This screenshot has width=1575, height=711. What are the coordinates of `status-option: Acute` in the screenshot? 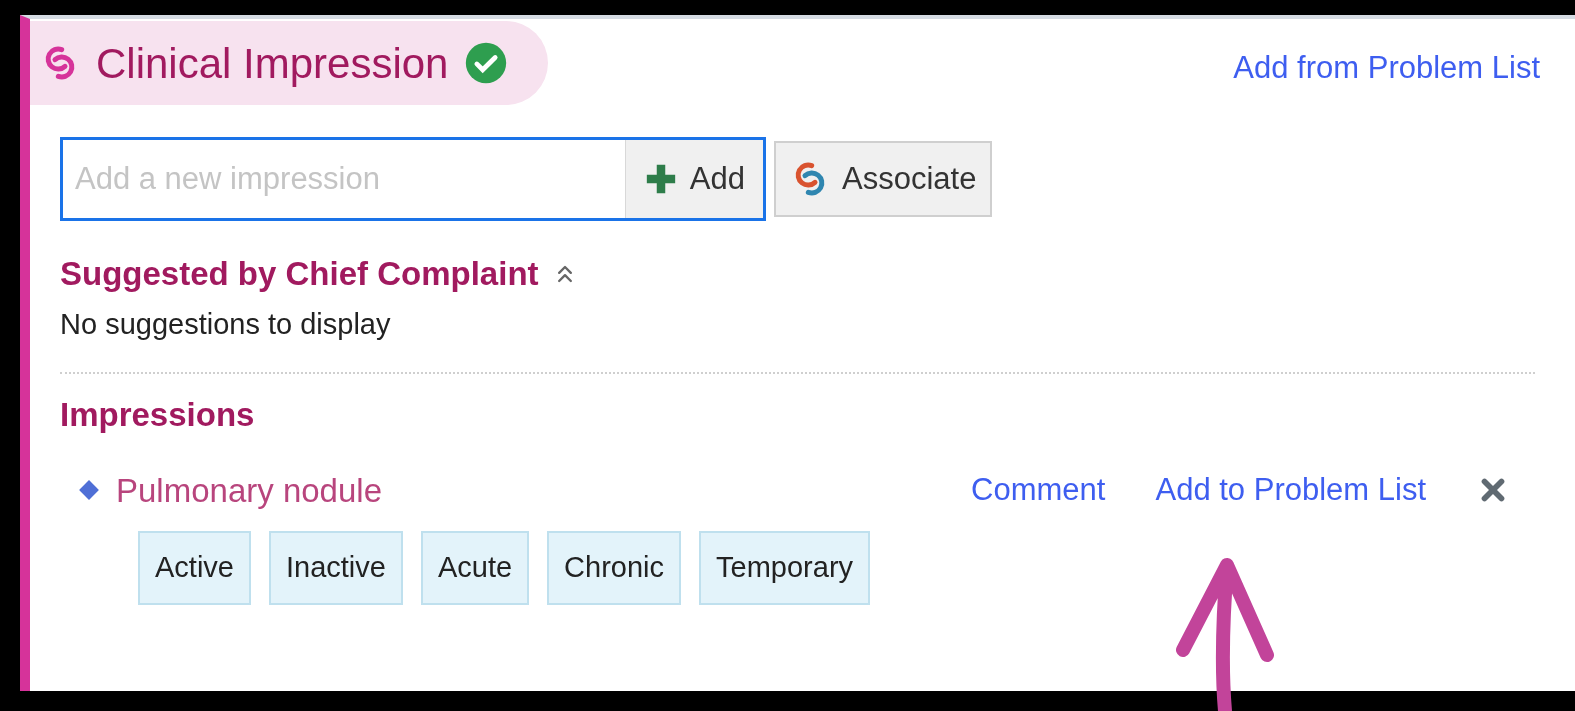 It's located at (475, 568).